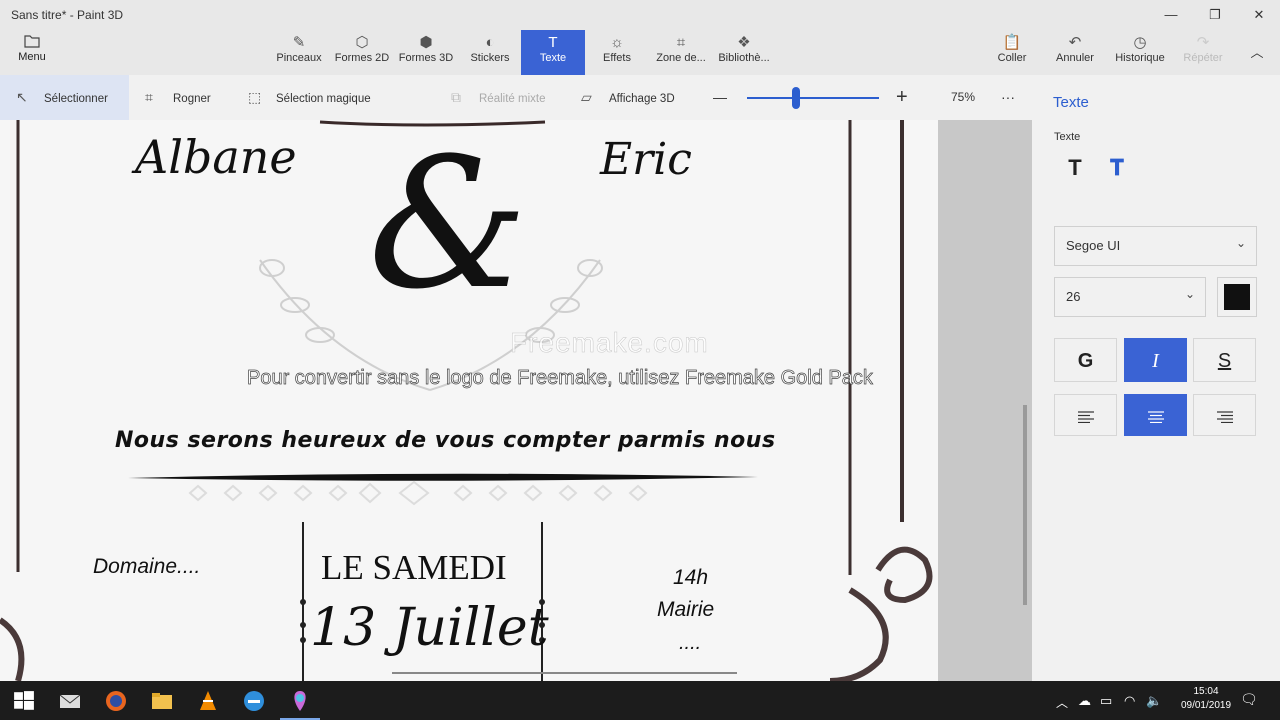  What do you see at coordinates (1140, 52) in the screenshot?
I see `history-button: ◷ Historique` at bounding box center [1140, 52].